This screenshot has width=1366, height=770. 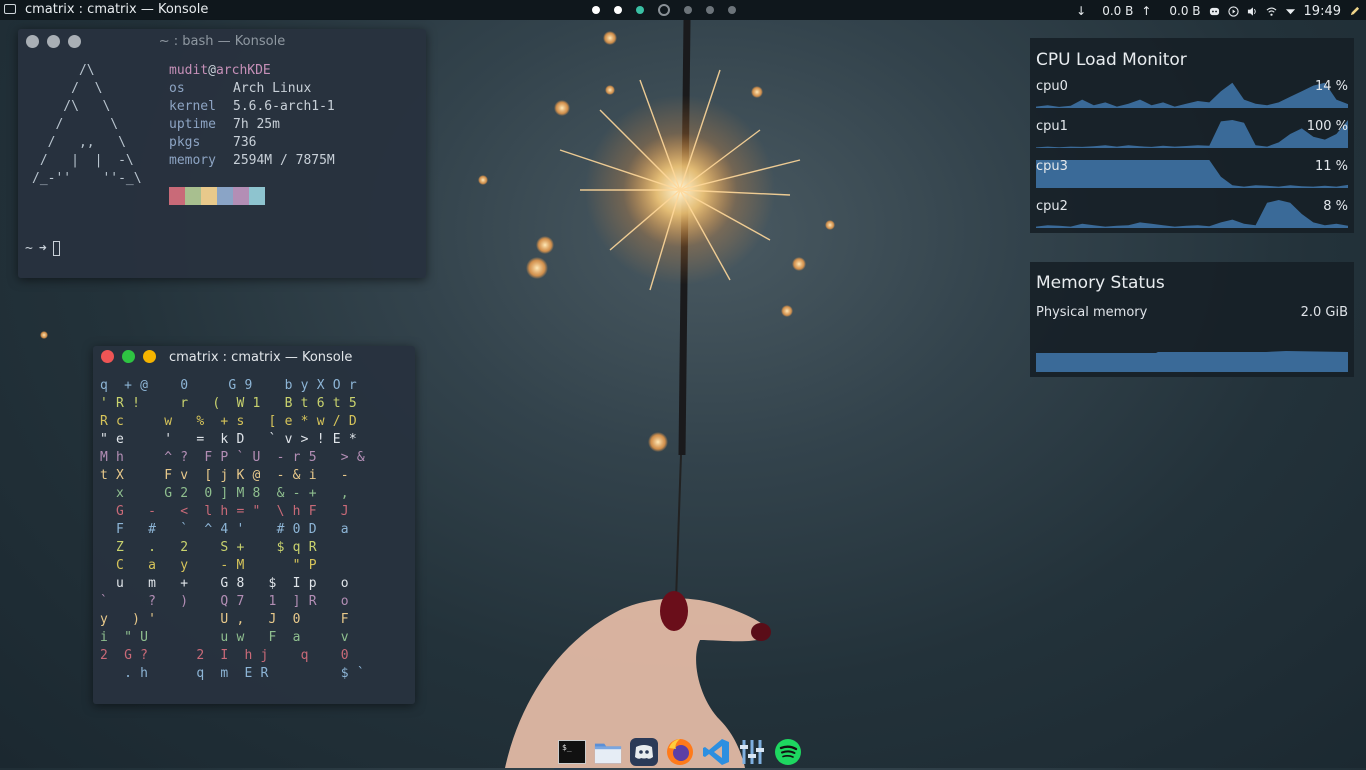 I want to click on desktop-1-indicator, so click(x=596, y=10).